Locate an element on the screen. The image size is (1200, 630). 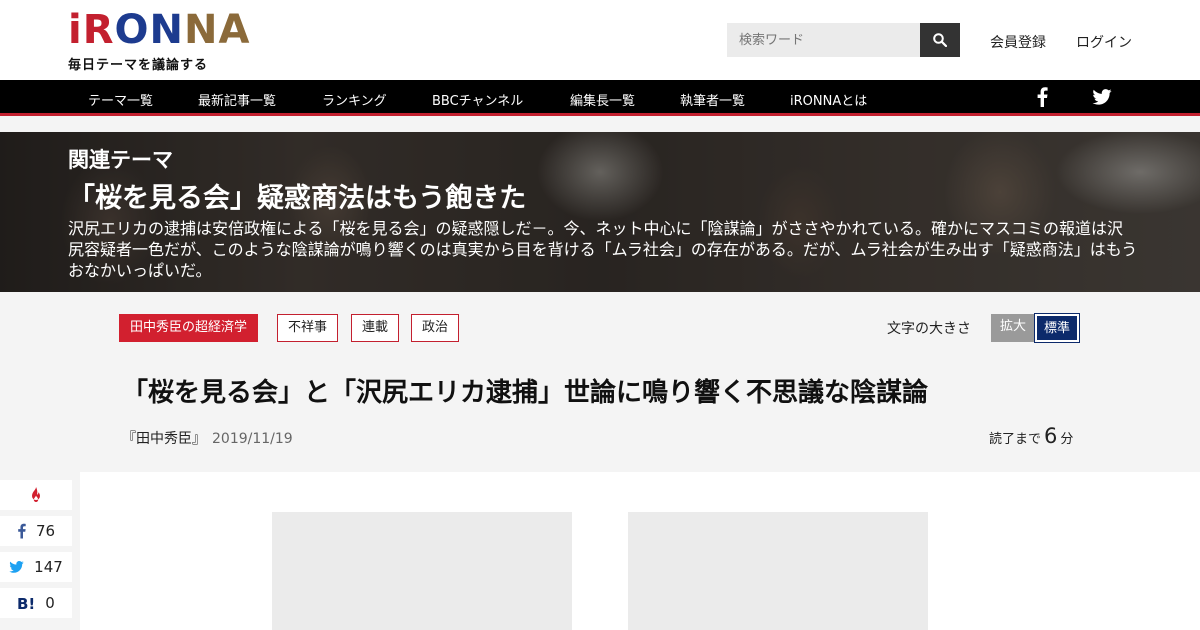
reading-time-prefix: 読了まで is located at coordinates (1015, 439).